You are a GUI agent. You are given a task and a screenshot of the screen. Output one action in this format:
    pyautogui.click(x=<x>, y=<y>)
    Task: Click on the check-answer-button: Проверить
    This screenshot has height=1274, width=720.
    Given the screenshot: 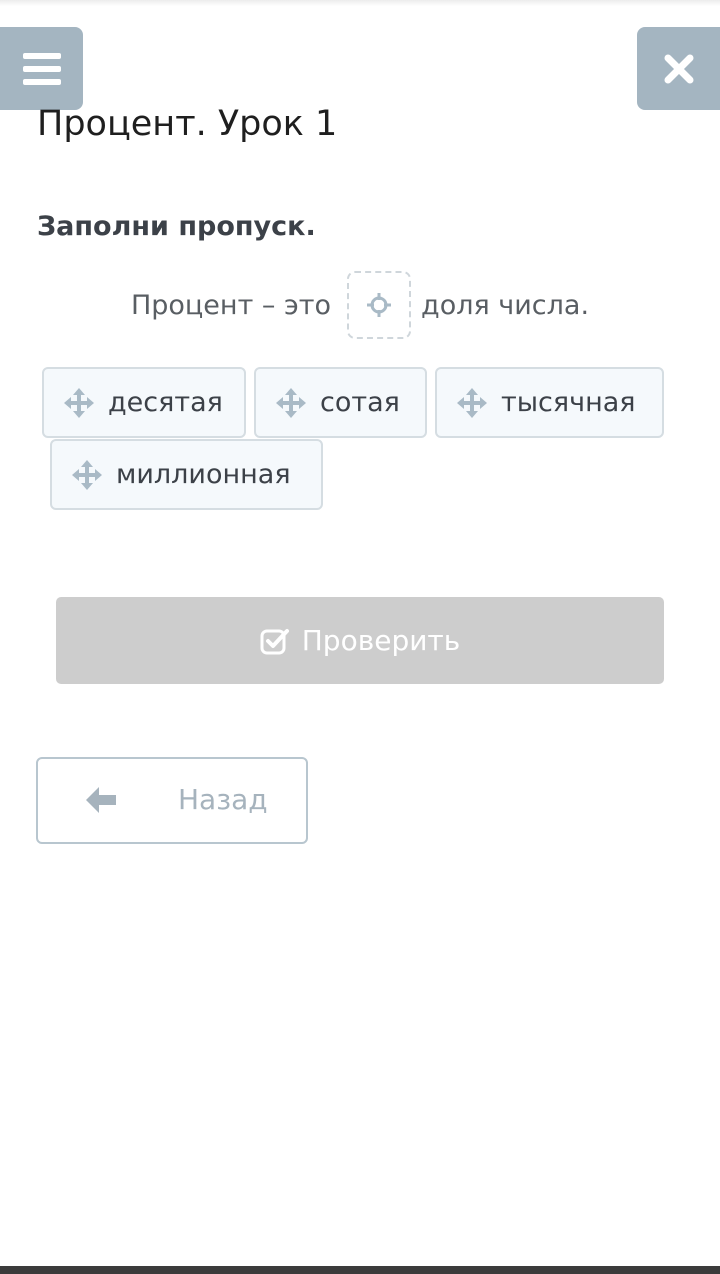 What is the action you would take?
    pyautogui.click(x=360, y=640)
    